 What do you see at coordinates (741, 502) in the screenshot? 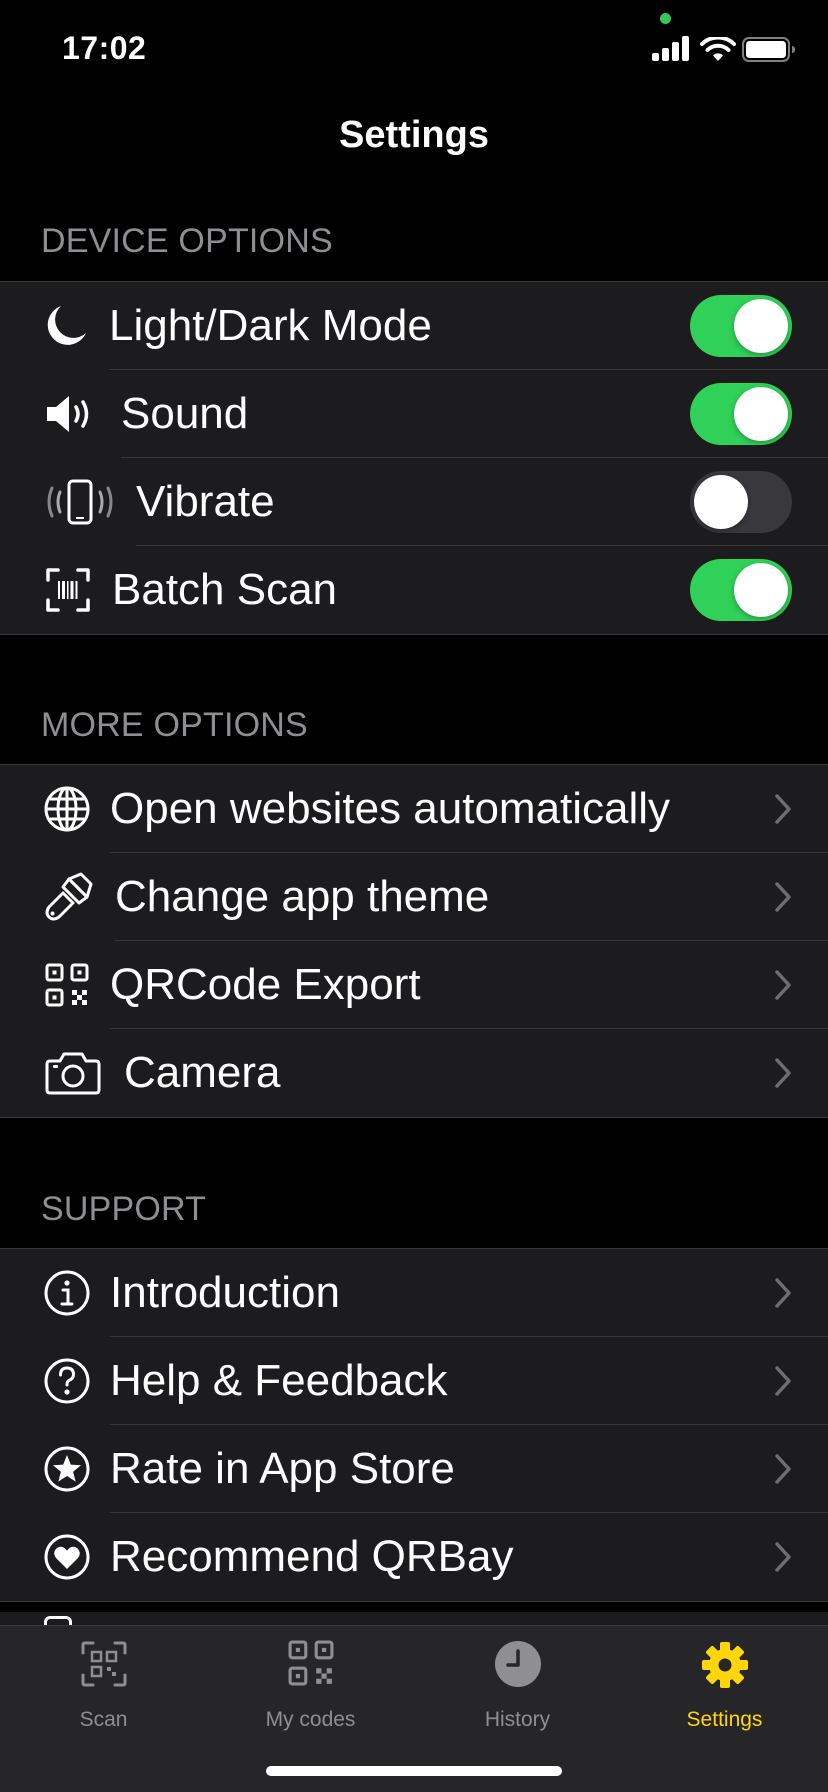
I see `vibrate-toggle` at bounding box center [741, 502].